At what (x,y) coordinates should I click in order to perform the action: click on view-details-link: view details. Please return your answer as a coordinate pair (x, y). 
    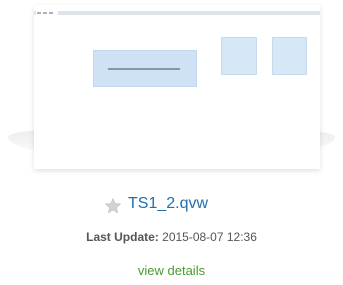
    Looking at the image, I should click on (171, 270).